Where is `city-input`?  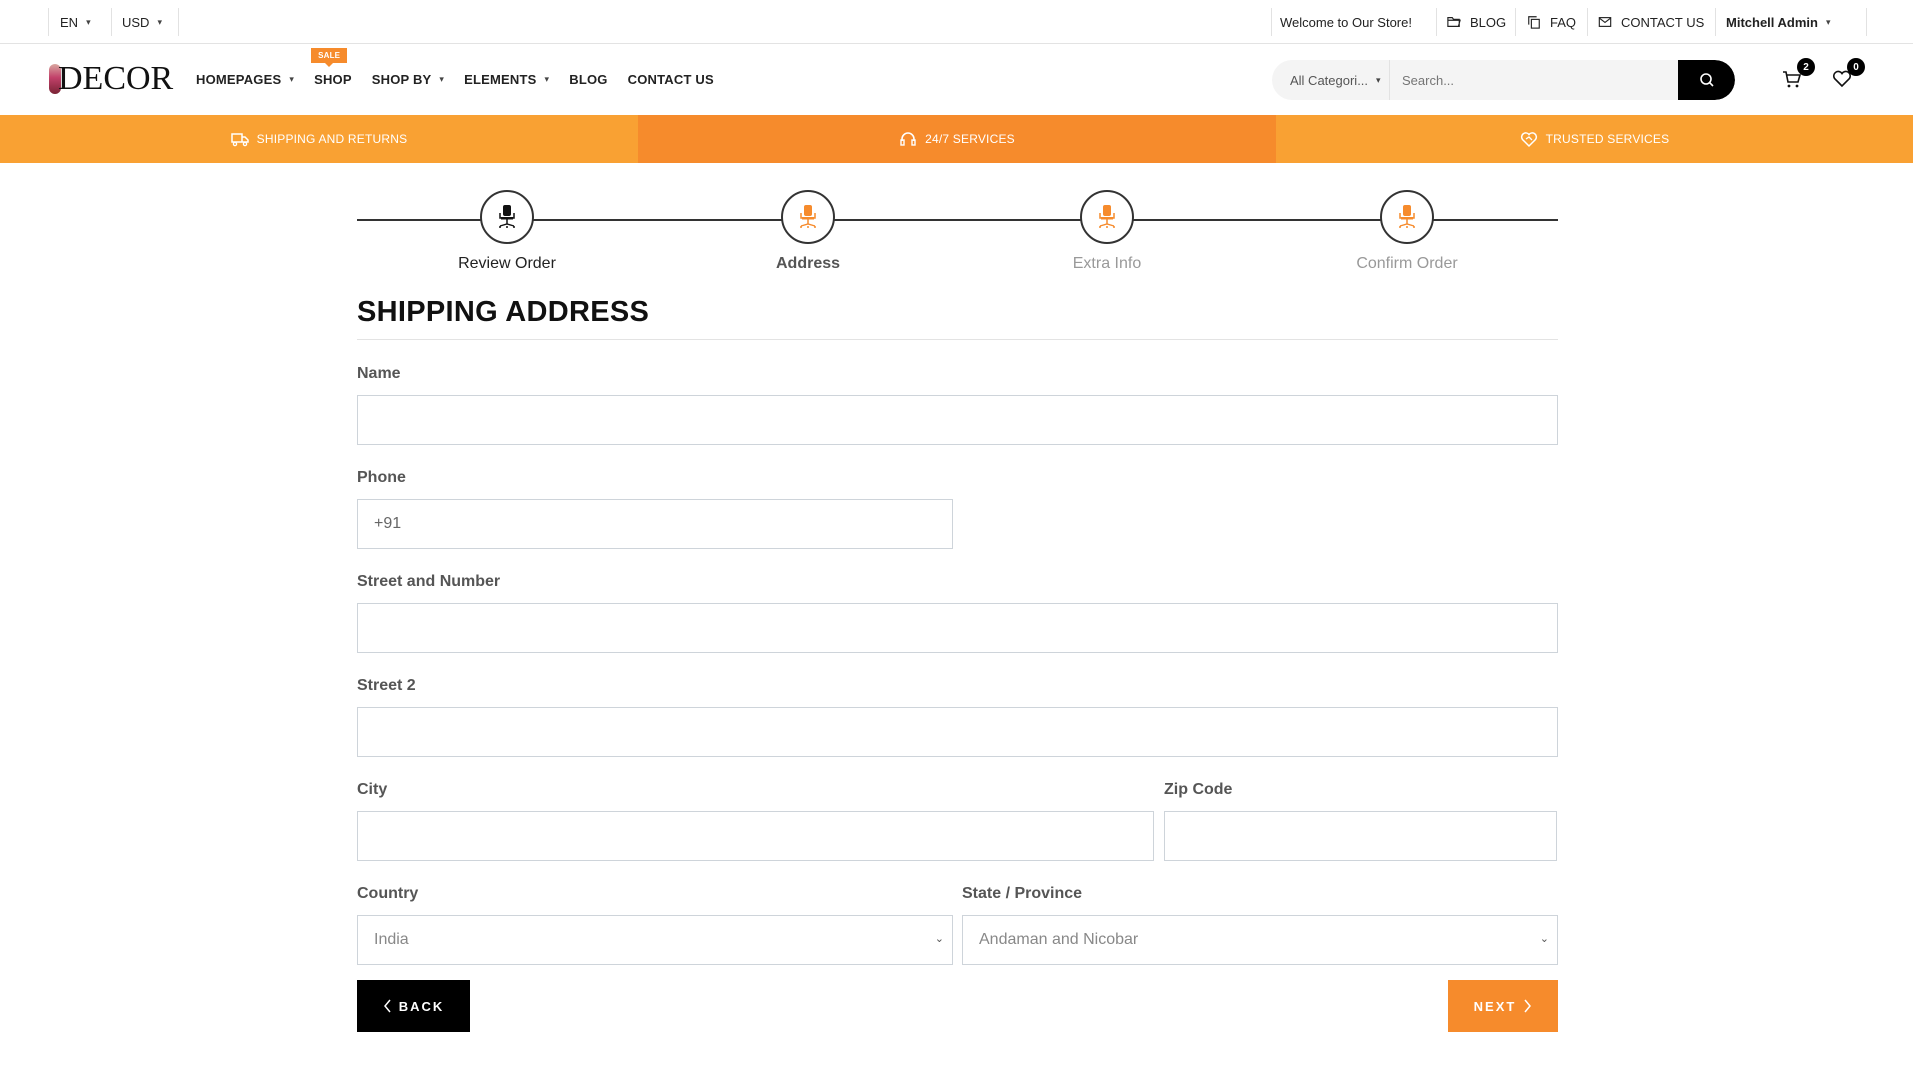
city-input is located at coordinates (755, 836).